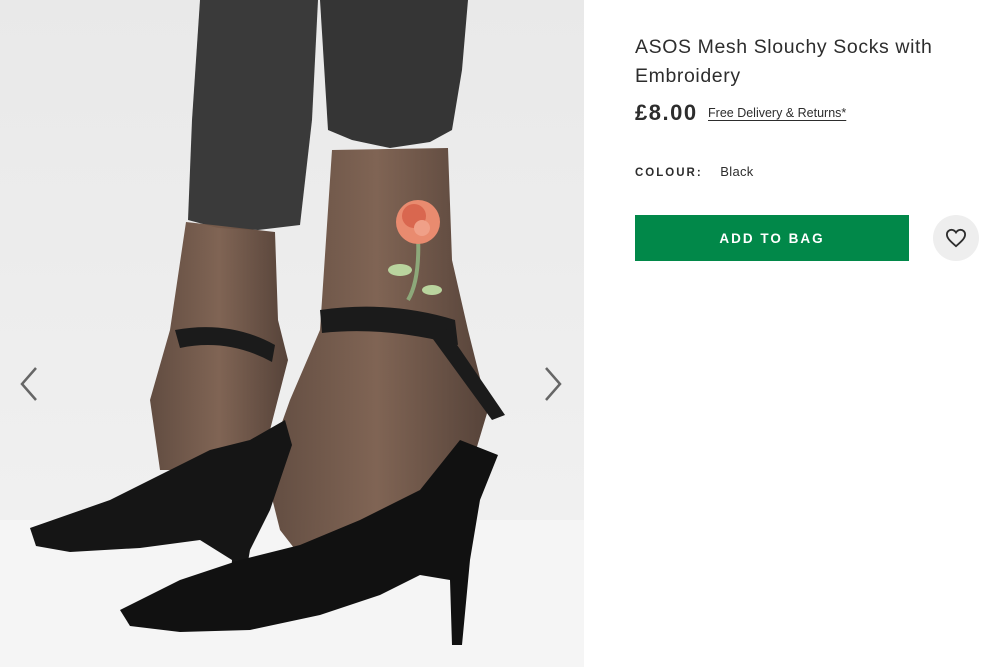  I want to click on save-for-later-button, so click(956, 238).